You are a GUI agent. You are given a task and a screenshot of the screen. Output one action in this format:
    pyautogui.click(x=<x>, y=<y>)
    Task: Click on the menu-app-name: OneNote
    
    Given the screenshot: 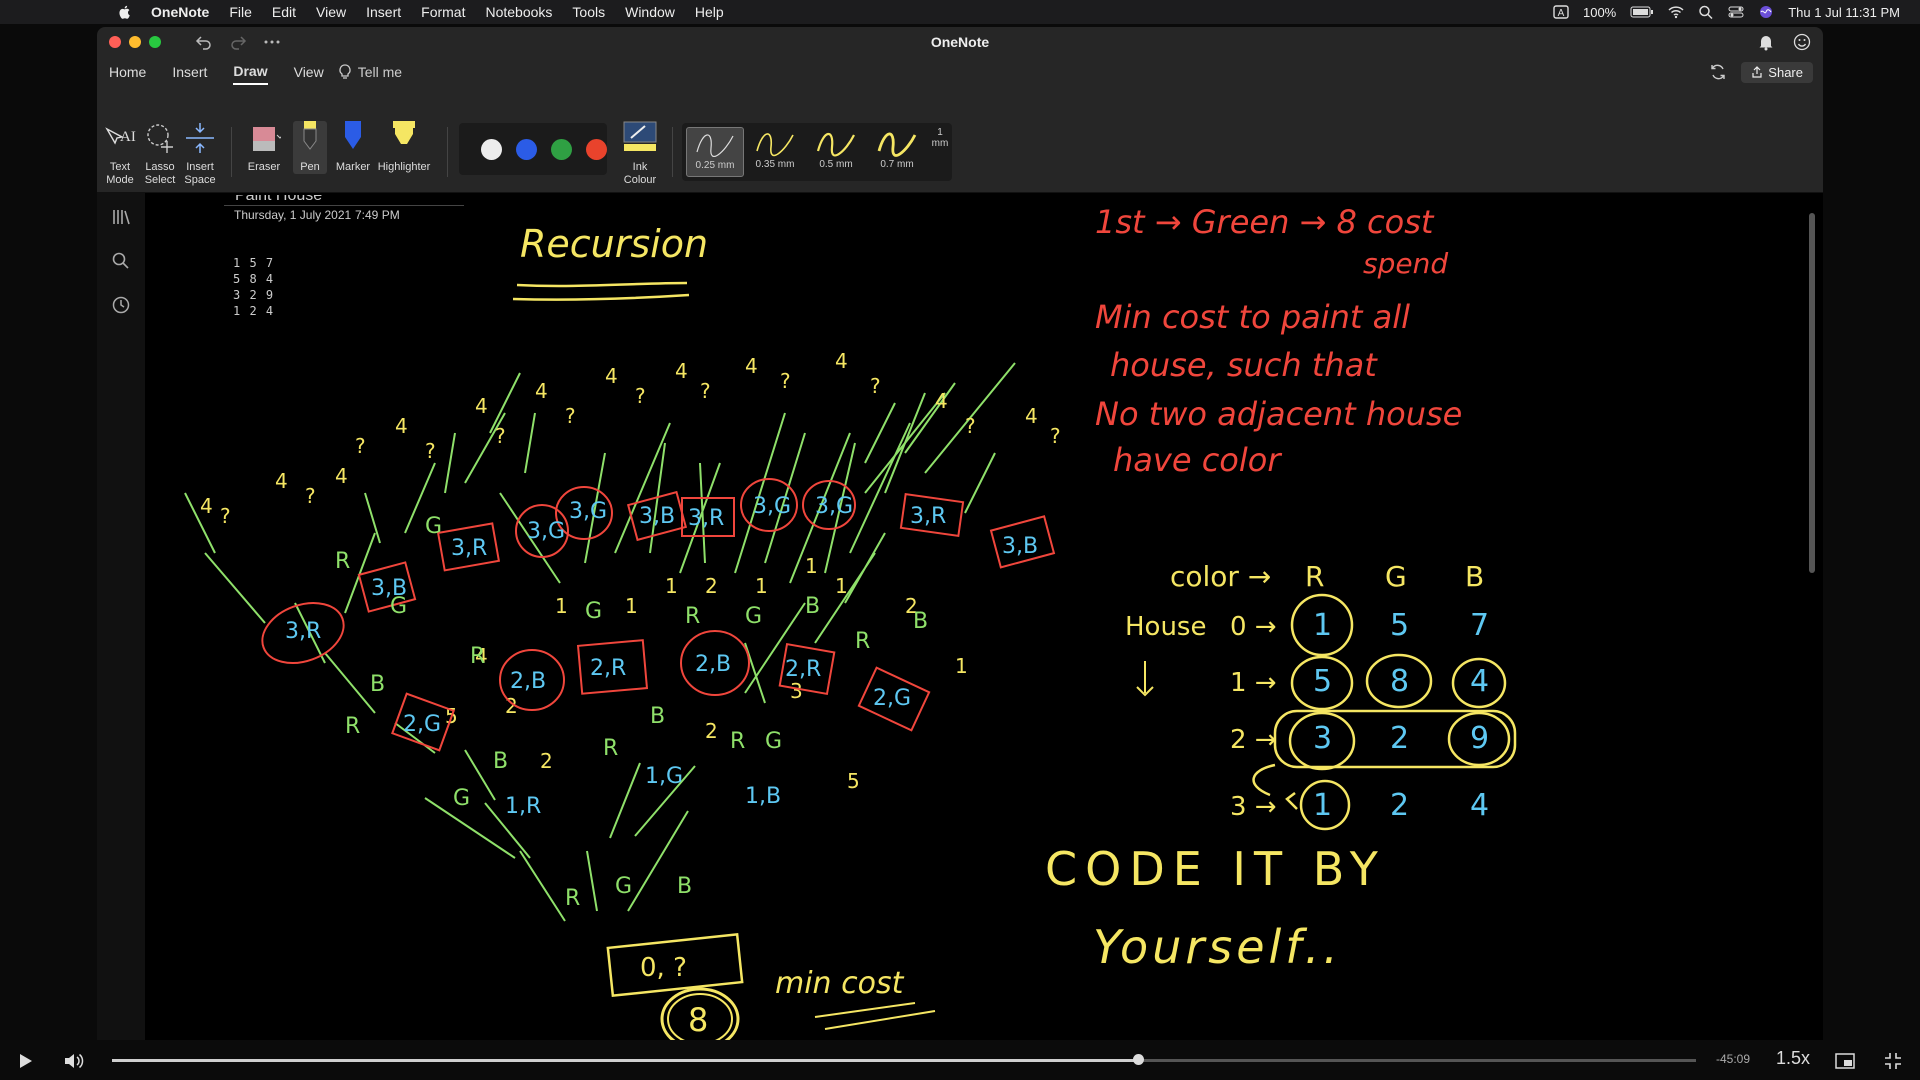 What is the action you would take?
    pyautogui.click(x=180, y=12)
    